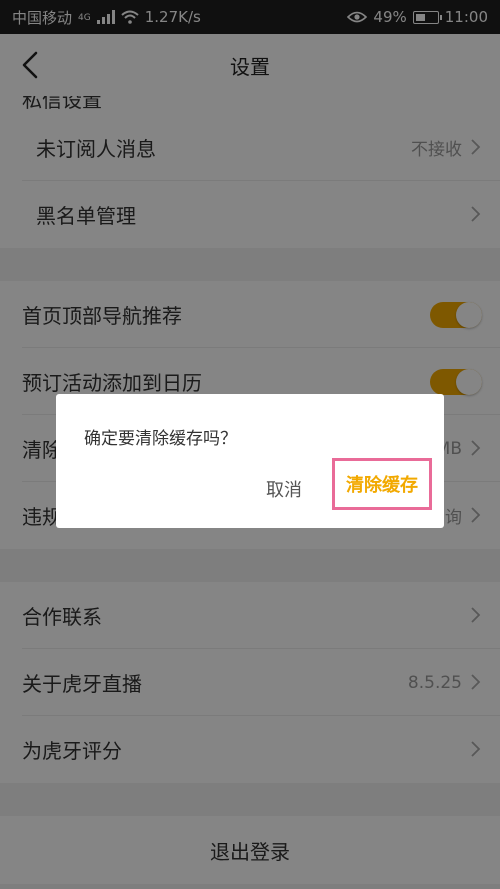 The image size is (500, 889). I want to click on dialog-message: 确定要清除缓存吗？, so click(160, 439).